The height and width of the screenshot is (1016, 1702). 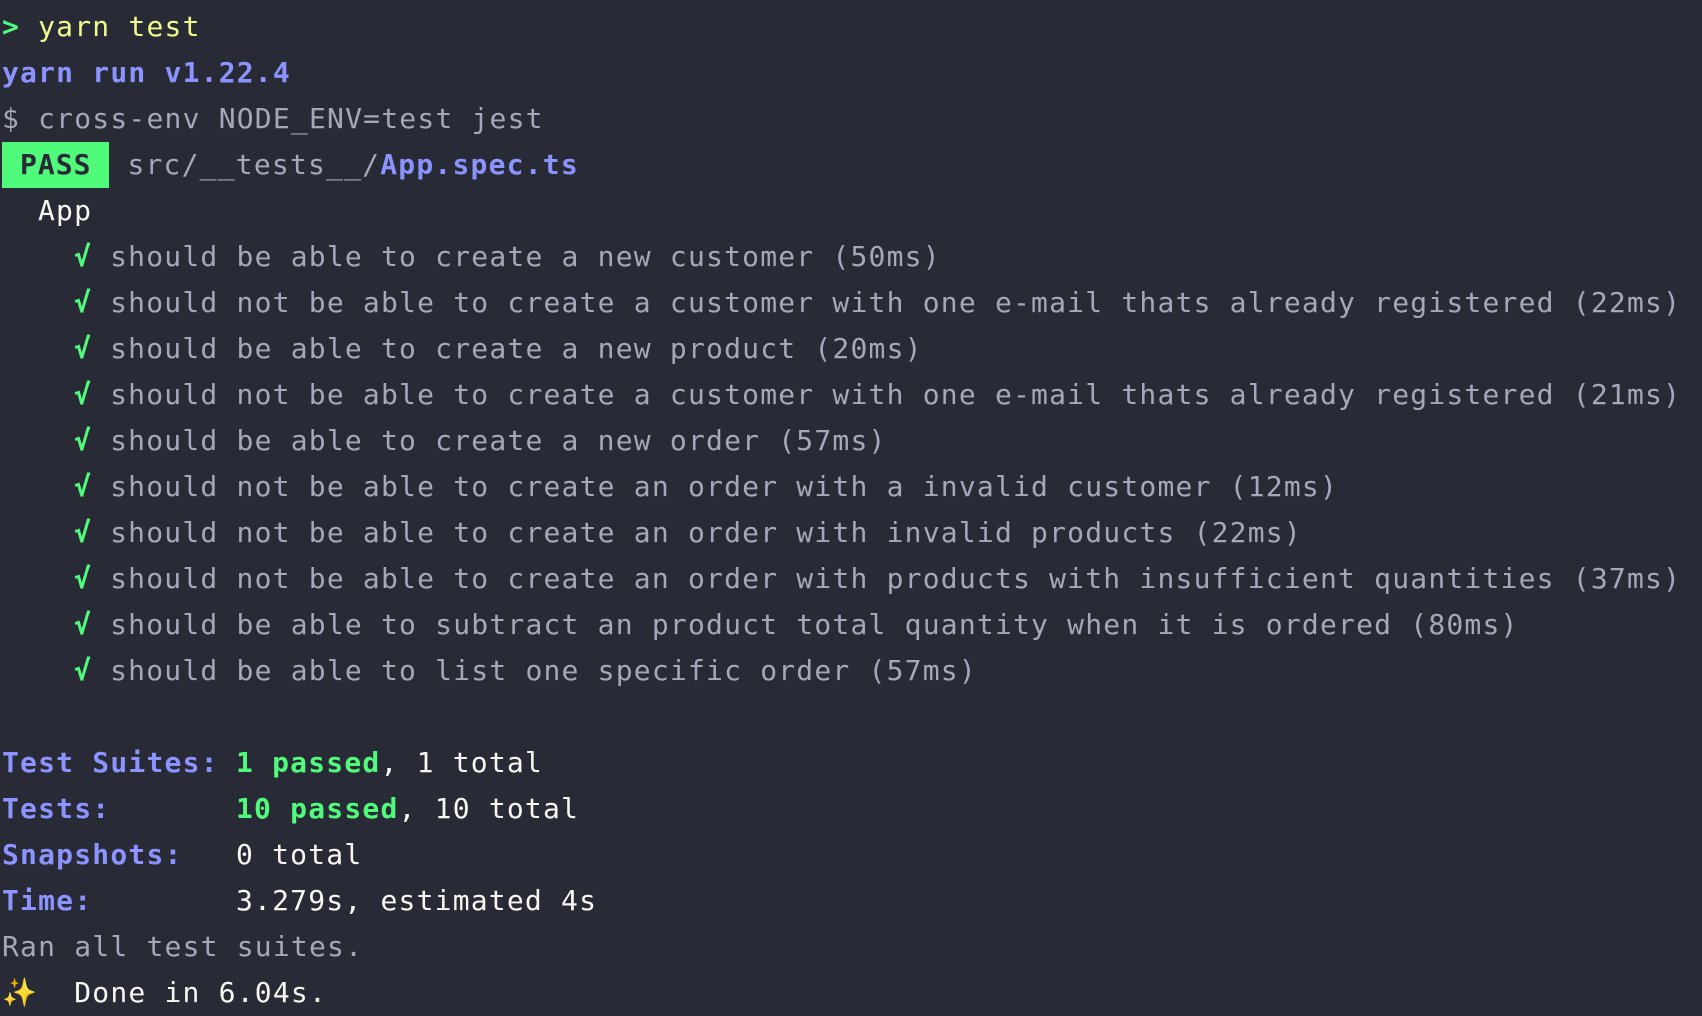 What do you see at coordinates (299, 854) in the screenshot?
I see `summary-snapshots-value: 0 total` at bounding box center [299, 854].